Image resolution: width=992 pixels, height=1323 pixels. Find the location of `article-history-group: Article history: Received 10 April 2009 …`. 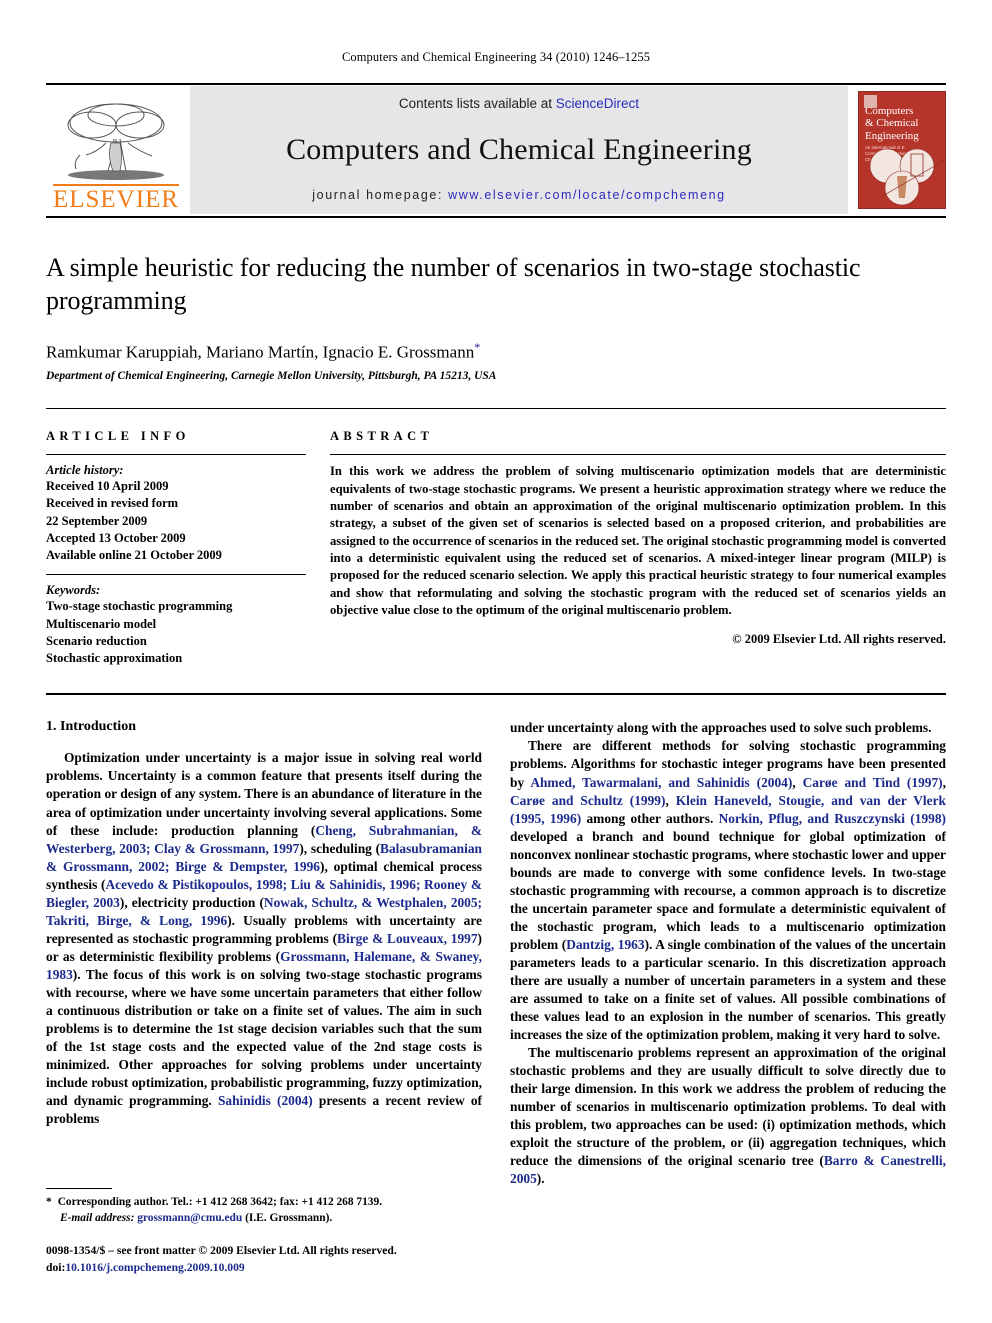

article-history-group: Article history: Received 10 April 2009 … is located at coordinates (176, 513).